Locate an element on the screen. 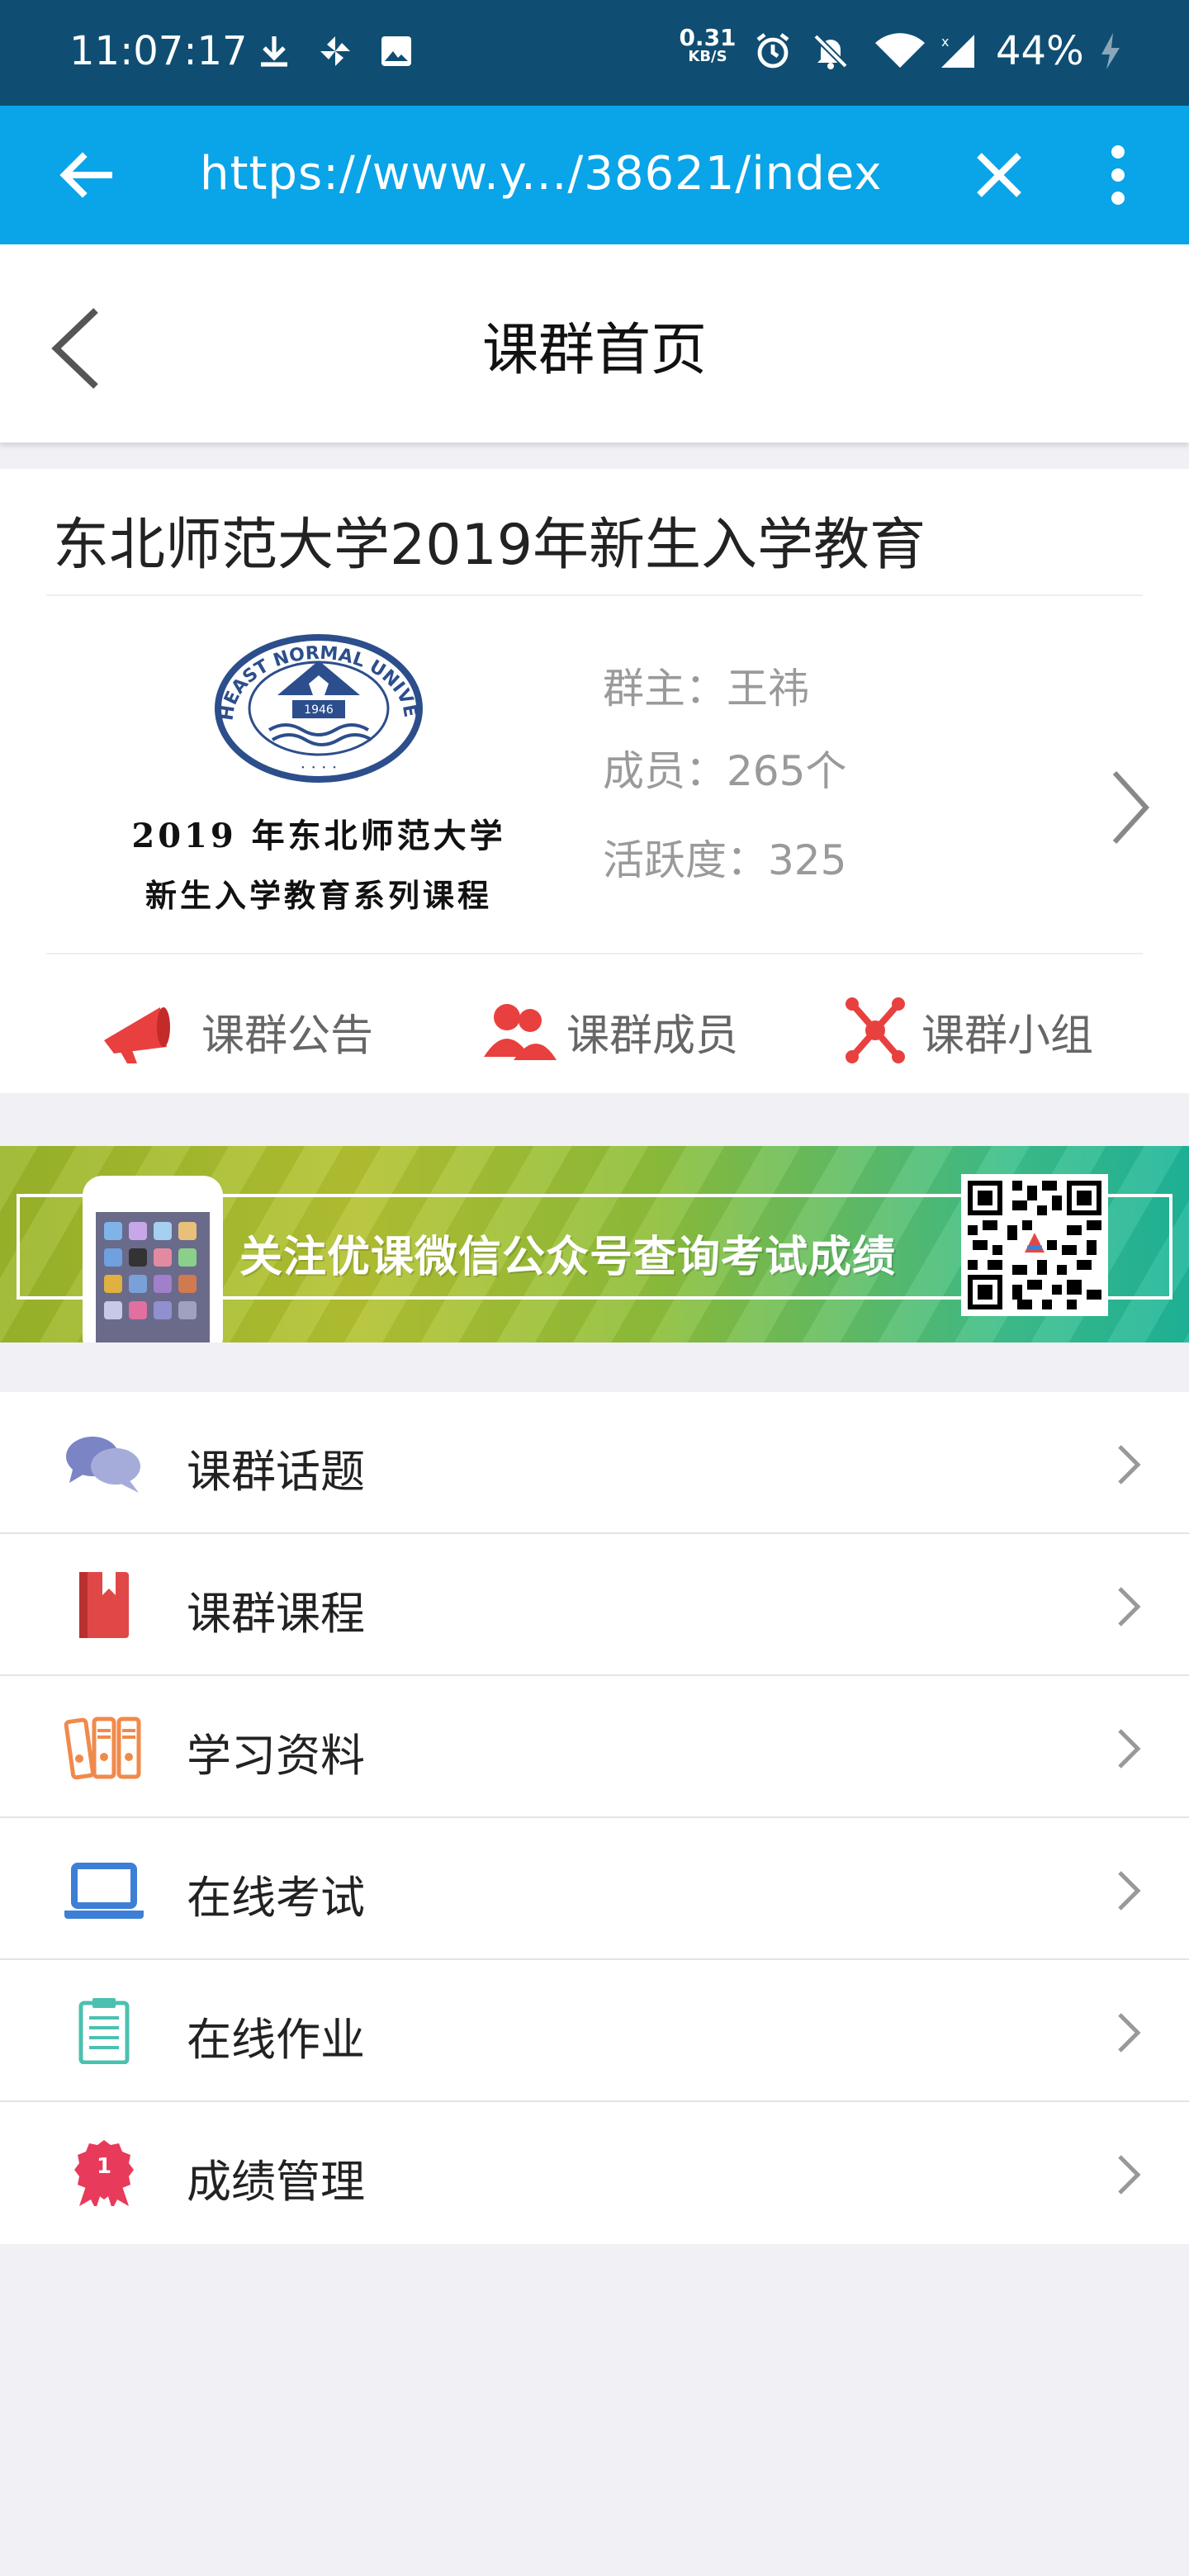  laptop-icon is located at coordinates (104, 1891).